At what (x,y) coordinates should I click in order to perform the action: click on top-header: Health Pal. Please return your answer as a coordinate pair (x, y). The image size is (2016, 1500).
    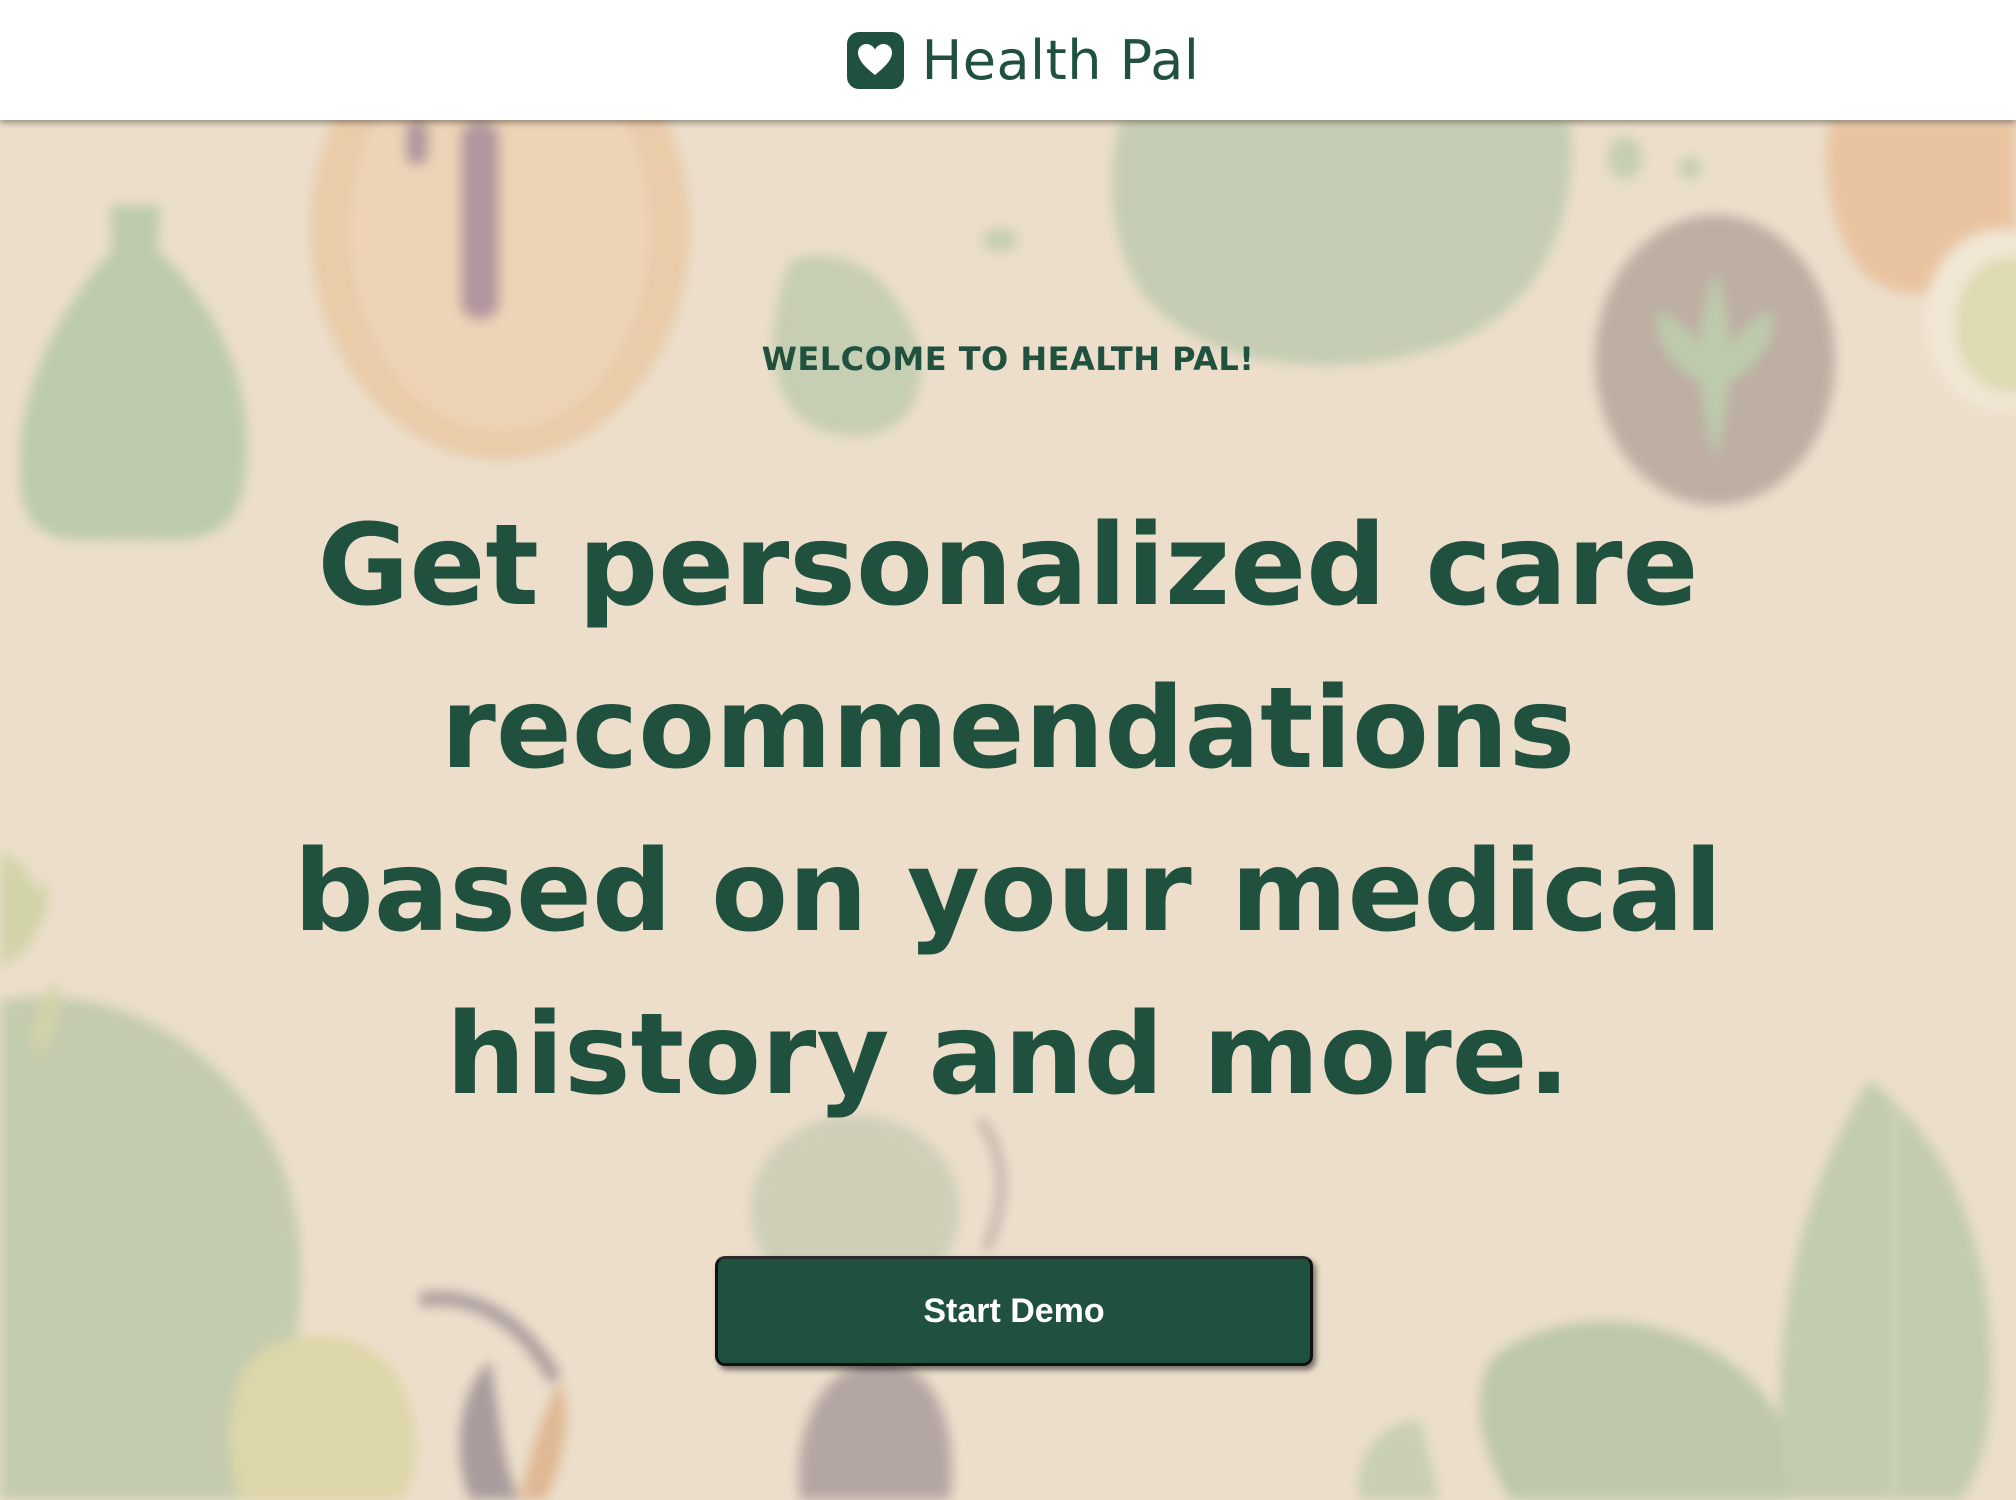
    Looking at the image, I should click on (1008, 60).